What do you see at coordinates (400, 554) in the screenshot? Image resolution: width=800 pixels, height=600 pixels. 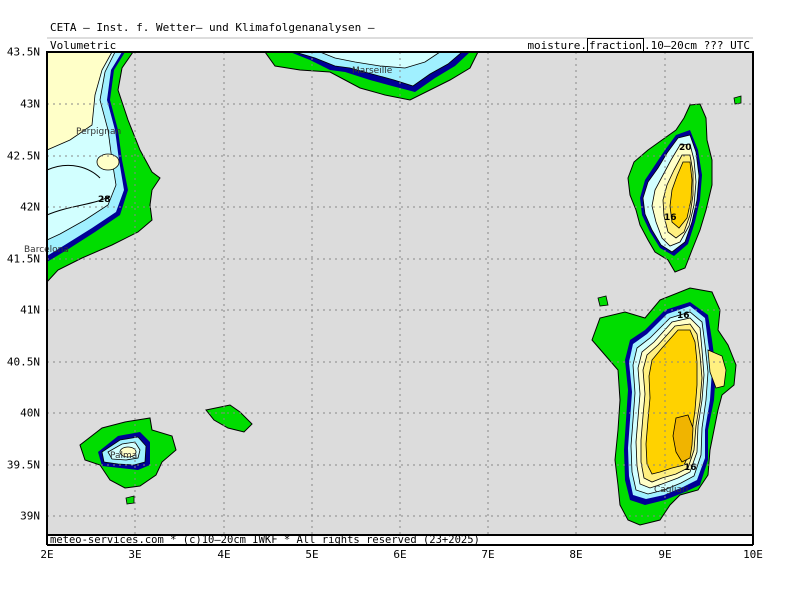 I see `lon-label: 6E` at bounding box center [400, 554].